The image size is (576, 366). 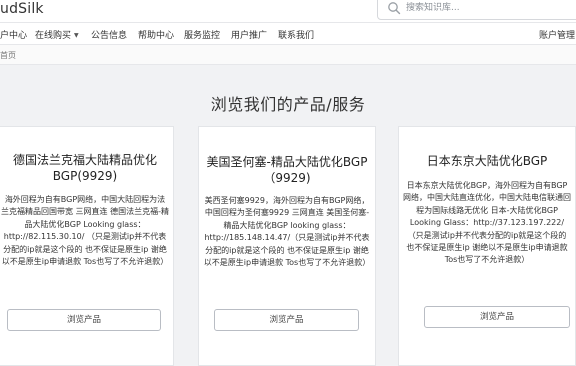 What do you see at coordinates (22, 9) in the screenshot?
I see `brand-logo-text: udSilk` at bounding box center [22, 9].